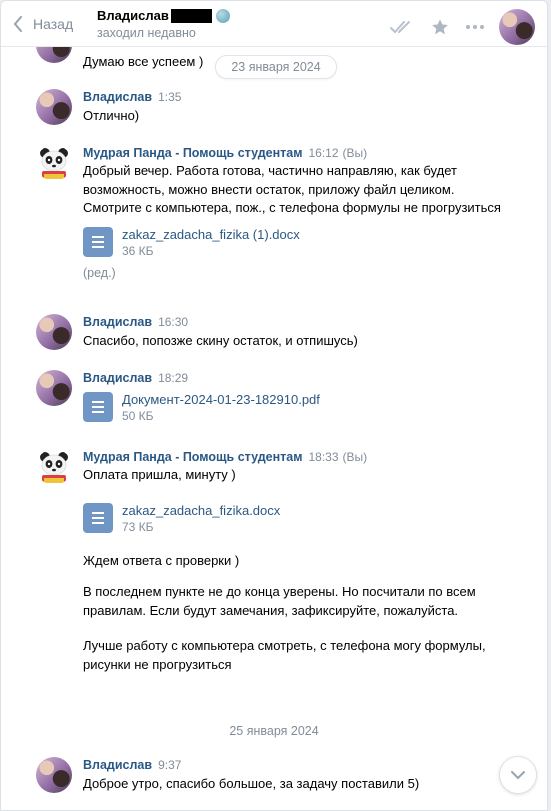 The height and width of the screenshot is (811, 551). Describe the element at coordinates (138, 416) in the screenshot. I see `document-size: 50 КБ` at that location.